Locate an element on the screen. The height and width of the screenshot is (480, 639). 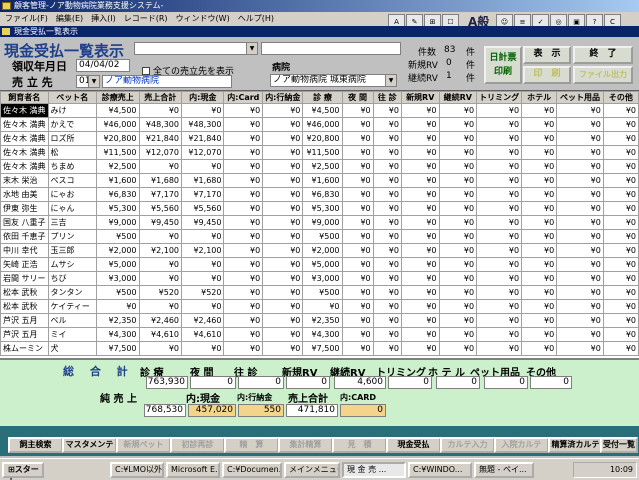
table-cell: ¥5,000 is located at coordinates (118, 264).